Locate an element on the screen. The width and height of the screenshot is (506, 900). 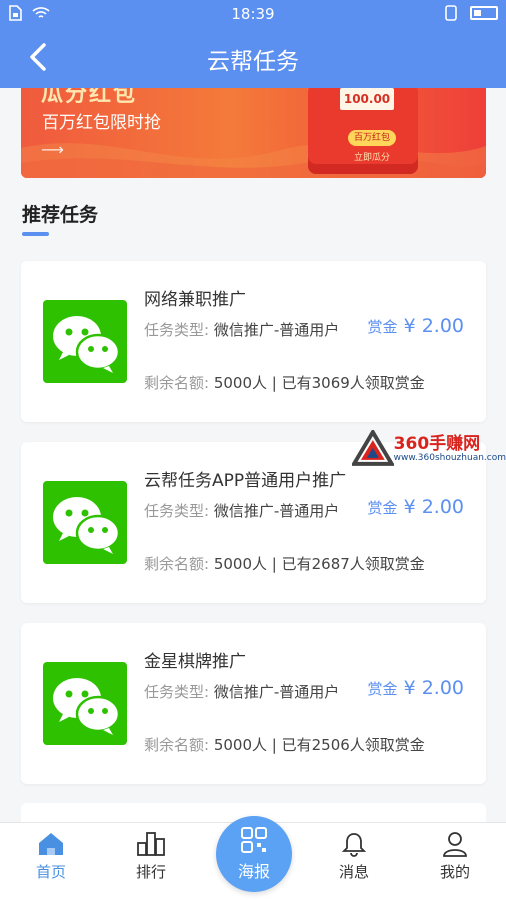
task-quota: 剩余名额: 5000人 | 已有2506人领取赏金 is located at coordinates (284, 745).